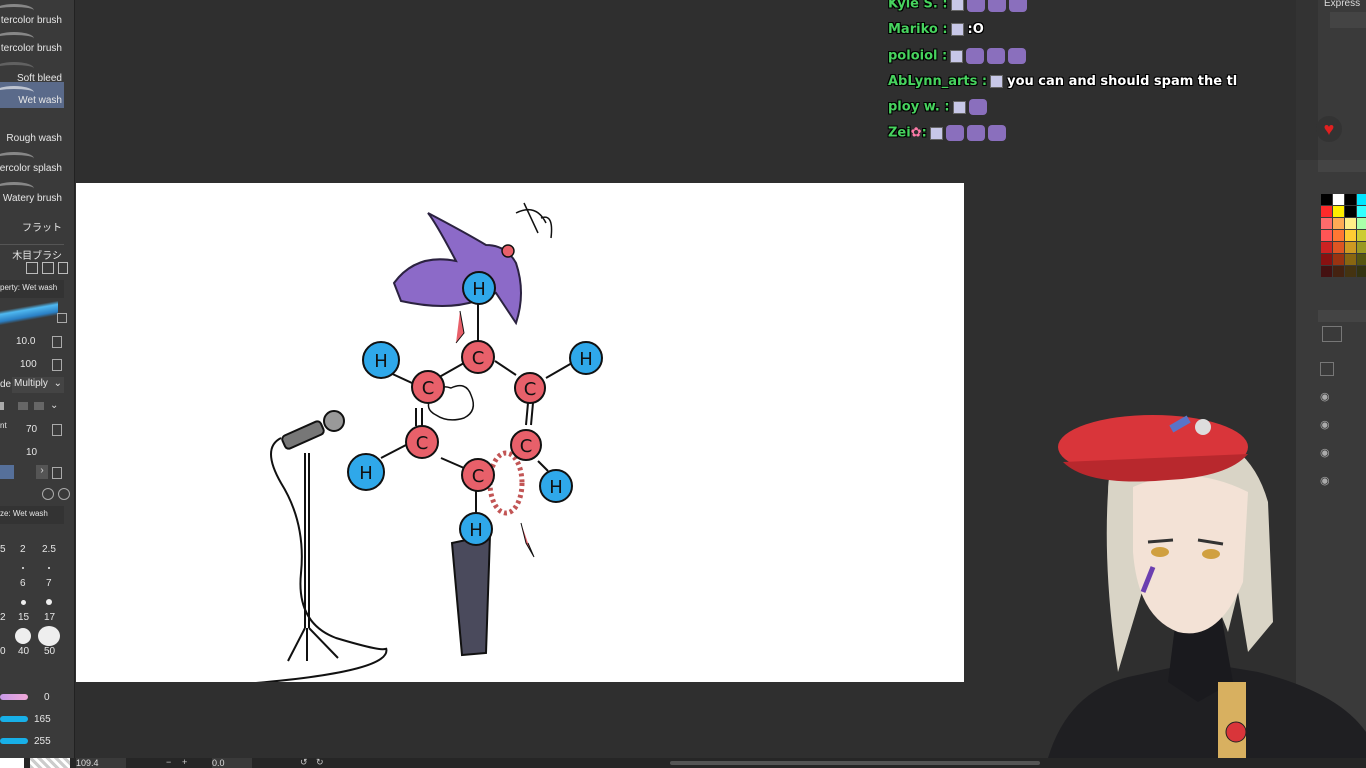  Describe the element at coordinates (32, 406) in the screenshot. I see `texture-row: ⌄` at that location.